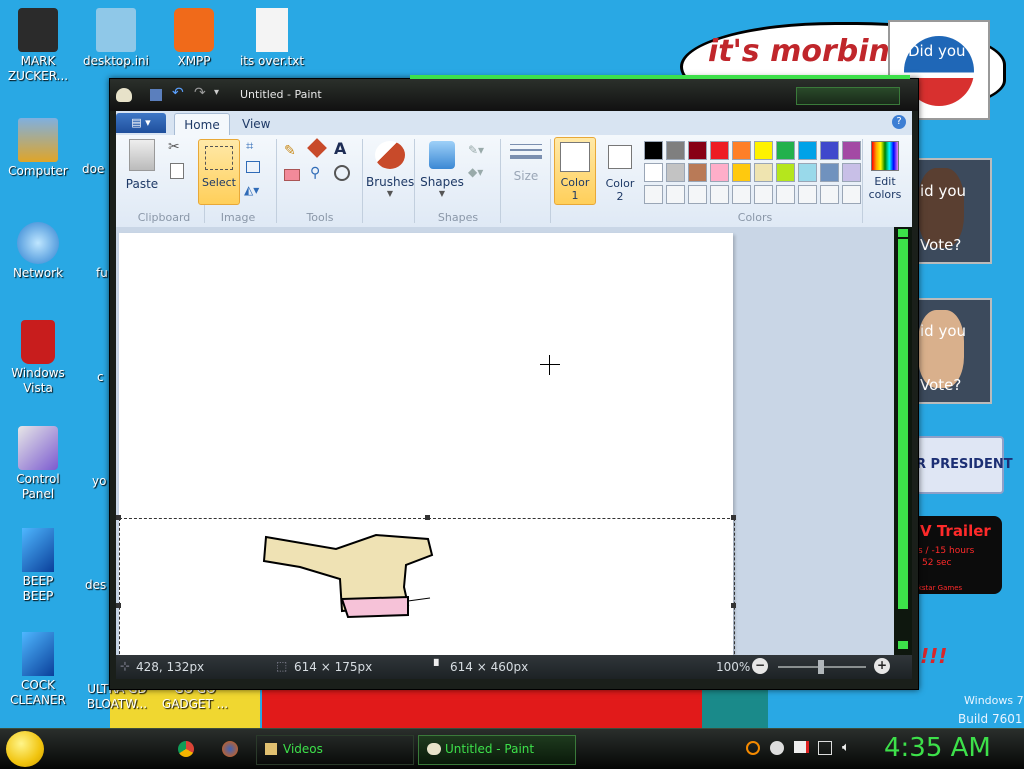 This screenshot has width=1024, height=769. I want to click on desktop-icon-partial-doe: doe, so click(93, 169).